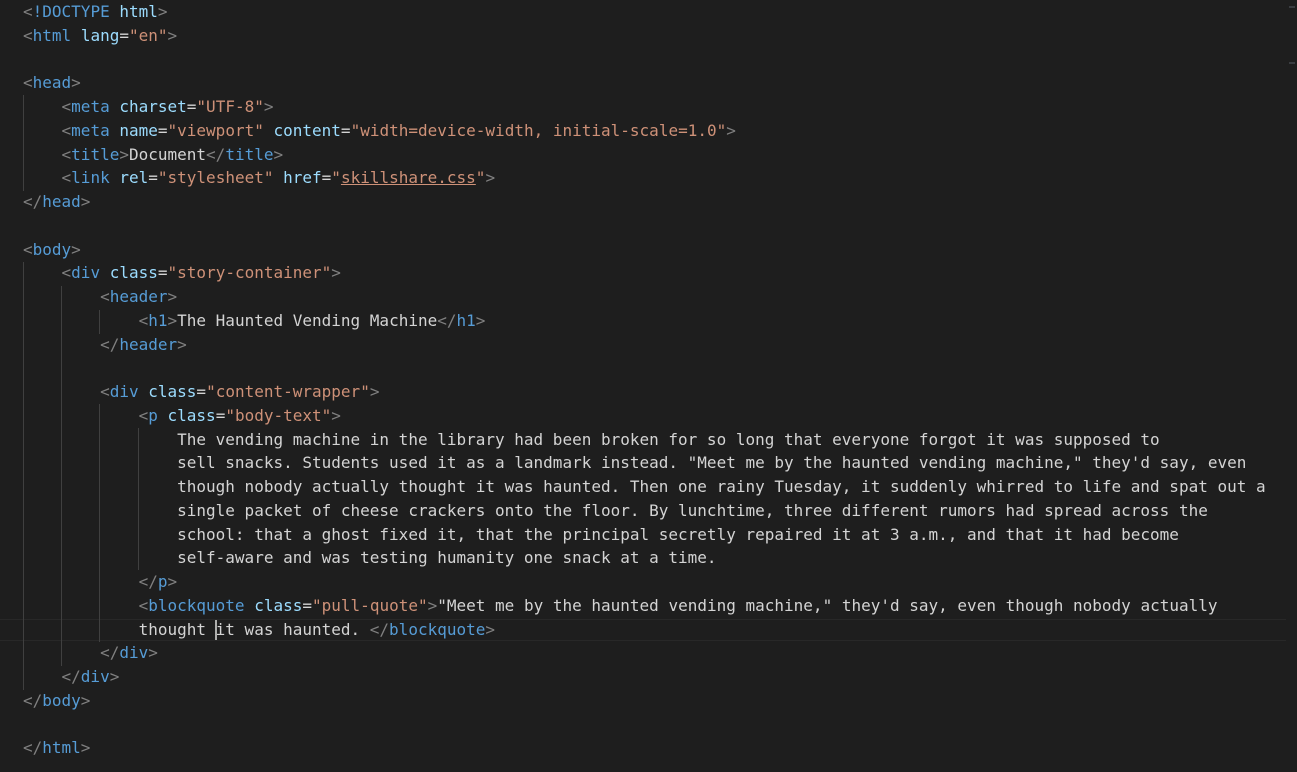 This screenshot has height=772, width=1297. I want to click on blockquote-text: thought it was haunted., so click(254, 629).